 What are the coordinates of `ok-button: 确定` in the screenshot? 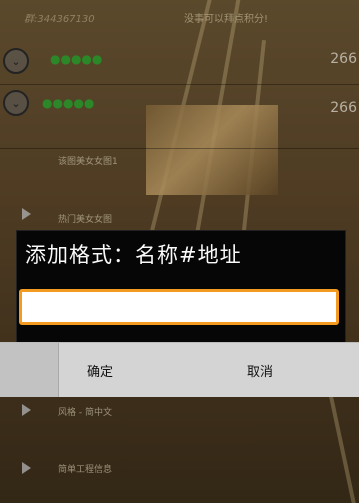 It's located at (100, 370).